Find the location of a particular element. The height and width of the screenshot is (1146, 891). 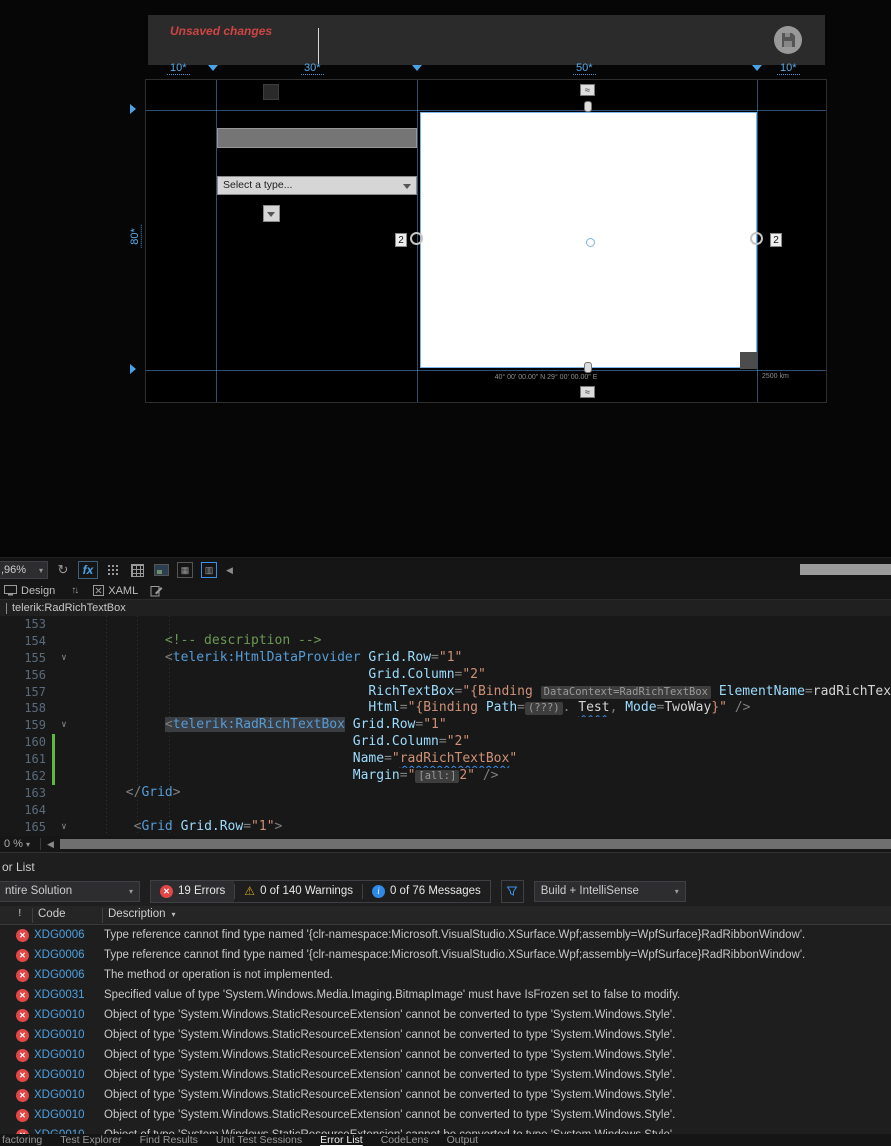

textbox-control is located at coordinates (317, 138).